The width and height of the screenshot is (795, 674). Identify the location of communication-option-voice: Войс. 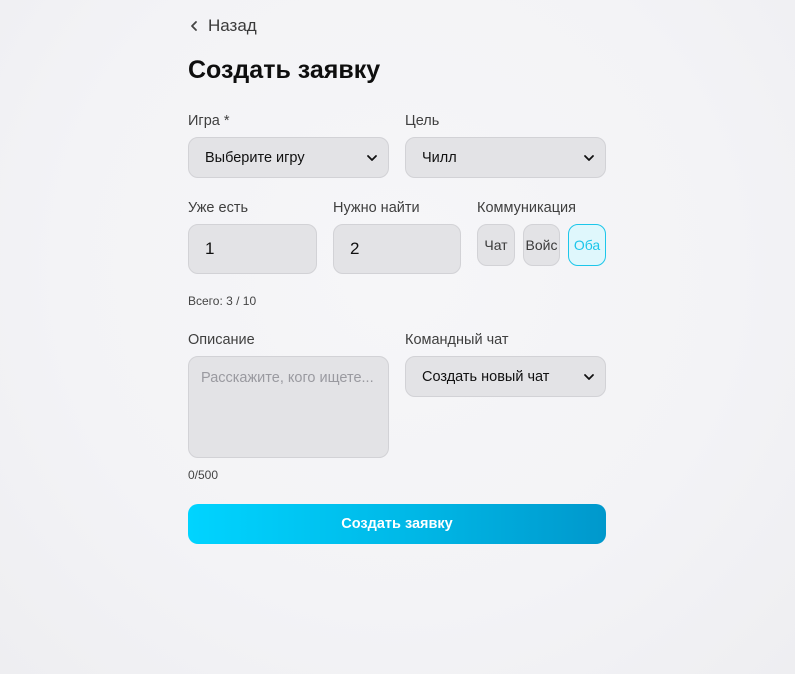
(541, 245).